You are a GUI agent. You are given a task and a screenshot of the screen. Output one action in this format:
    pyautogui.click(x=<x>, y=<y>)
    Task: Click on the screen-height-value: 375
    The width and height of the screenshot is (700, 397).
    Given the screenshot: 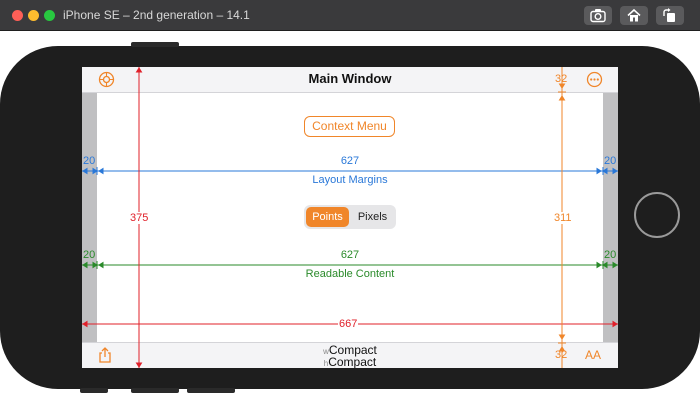 What is the action you would take?
    pyautogui.click(x=139, y=218)
    